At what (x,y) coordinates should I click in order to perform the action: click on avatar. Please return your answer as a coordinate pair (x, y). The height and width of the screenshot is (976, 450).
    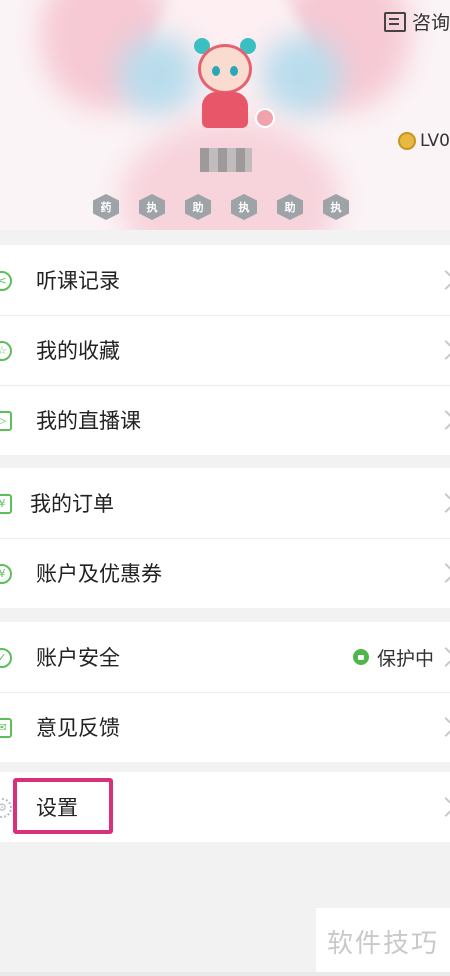
    Looking at the image, I should click on (225, 86).